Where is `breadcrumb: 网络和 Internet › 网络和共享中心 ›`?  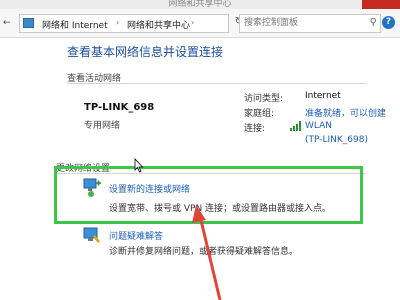 breadcrumb: 网络和 Internet › 网络和共享中心 › is located at coordinates (124, 23).